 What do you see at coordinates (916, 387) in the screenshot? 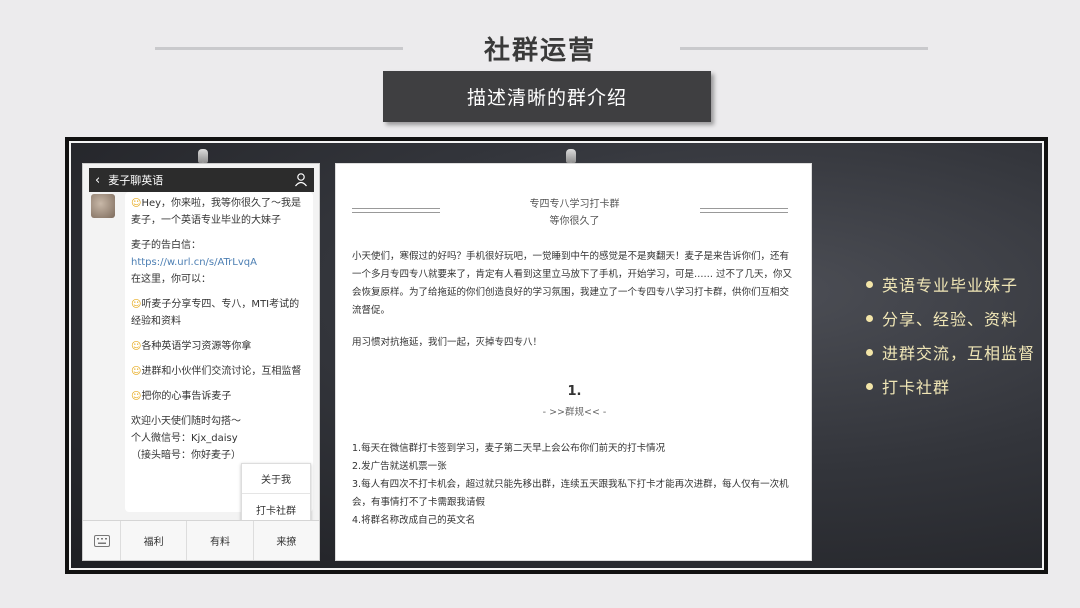
I see `bullet-text: 打卡社群` at bounding box center [916, 387].